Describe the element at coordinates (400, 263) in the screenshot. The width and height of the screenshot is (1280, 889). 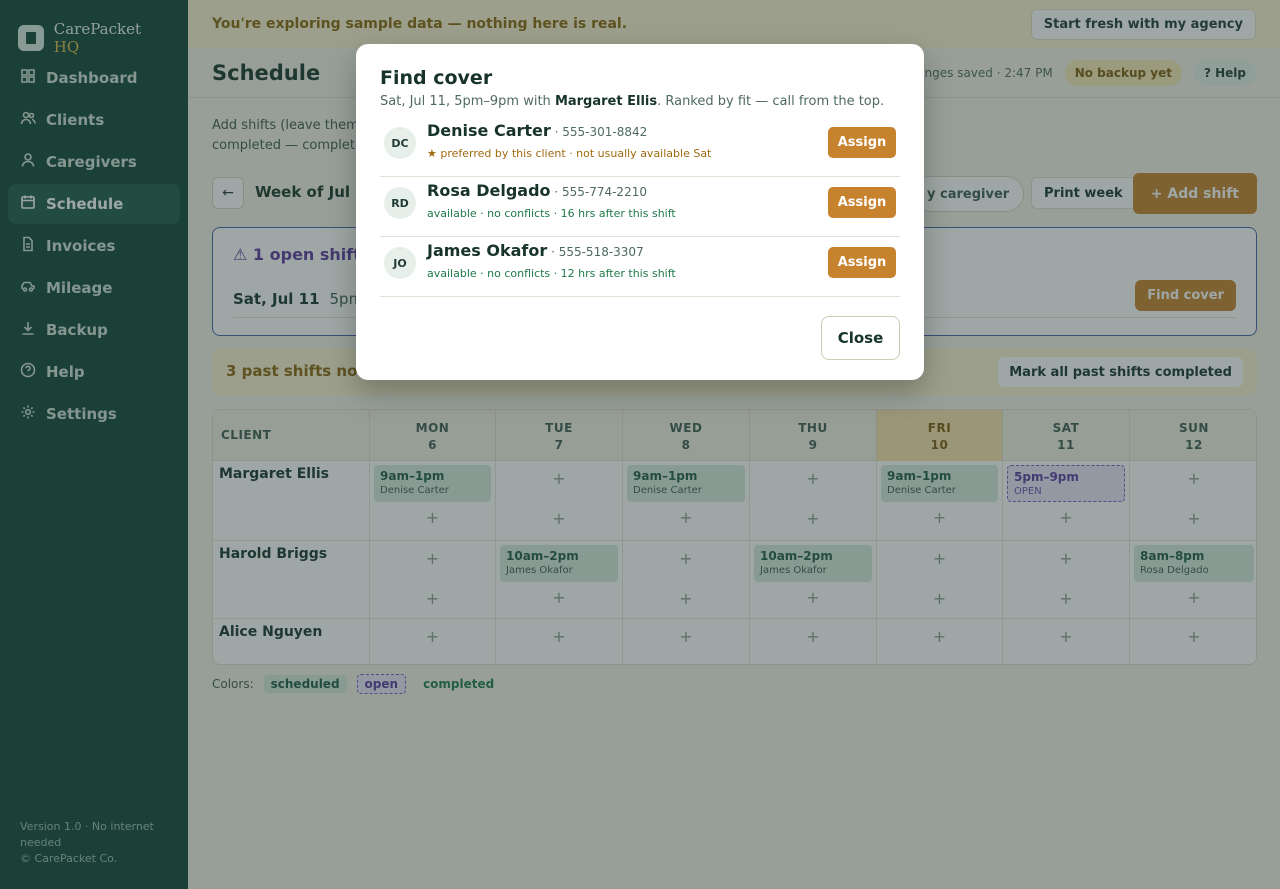
I see `avatar: JO` at that location.